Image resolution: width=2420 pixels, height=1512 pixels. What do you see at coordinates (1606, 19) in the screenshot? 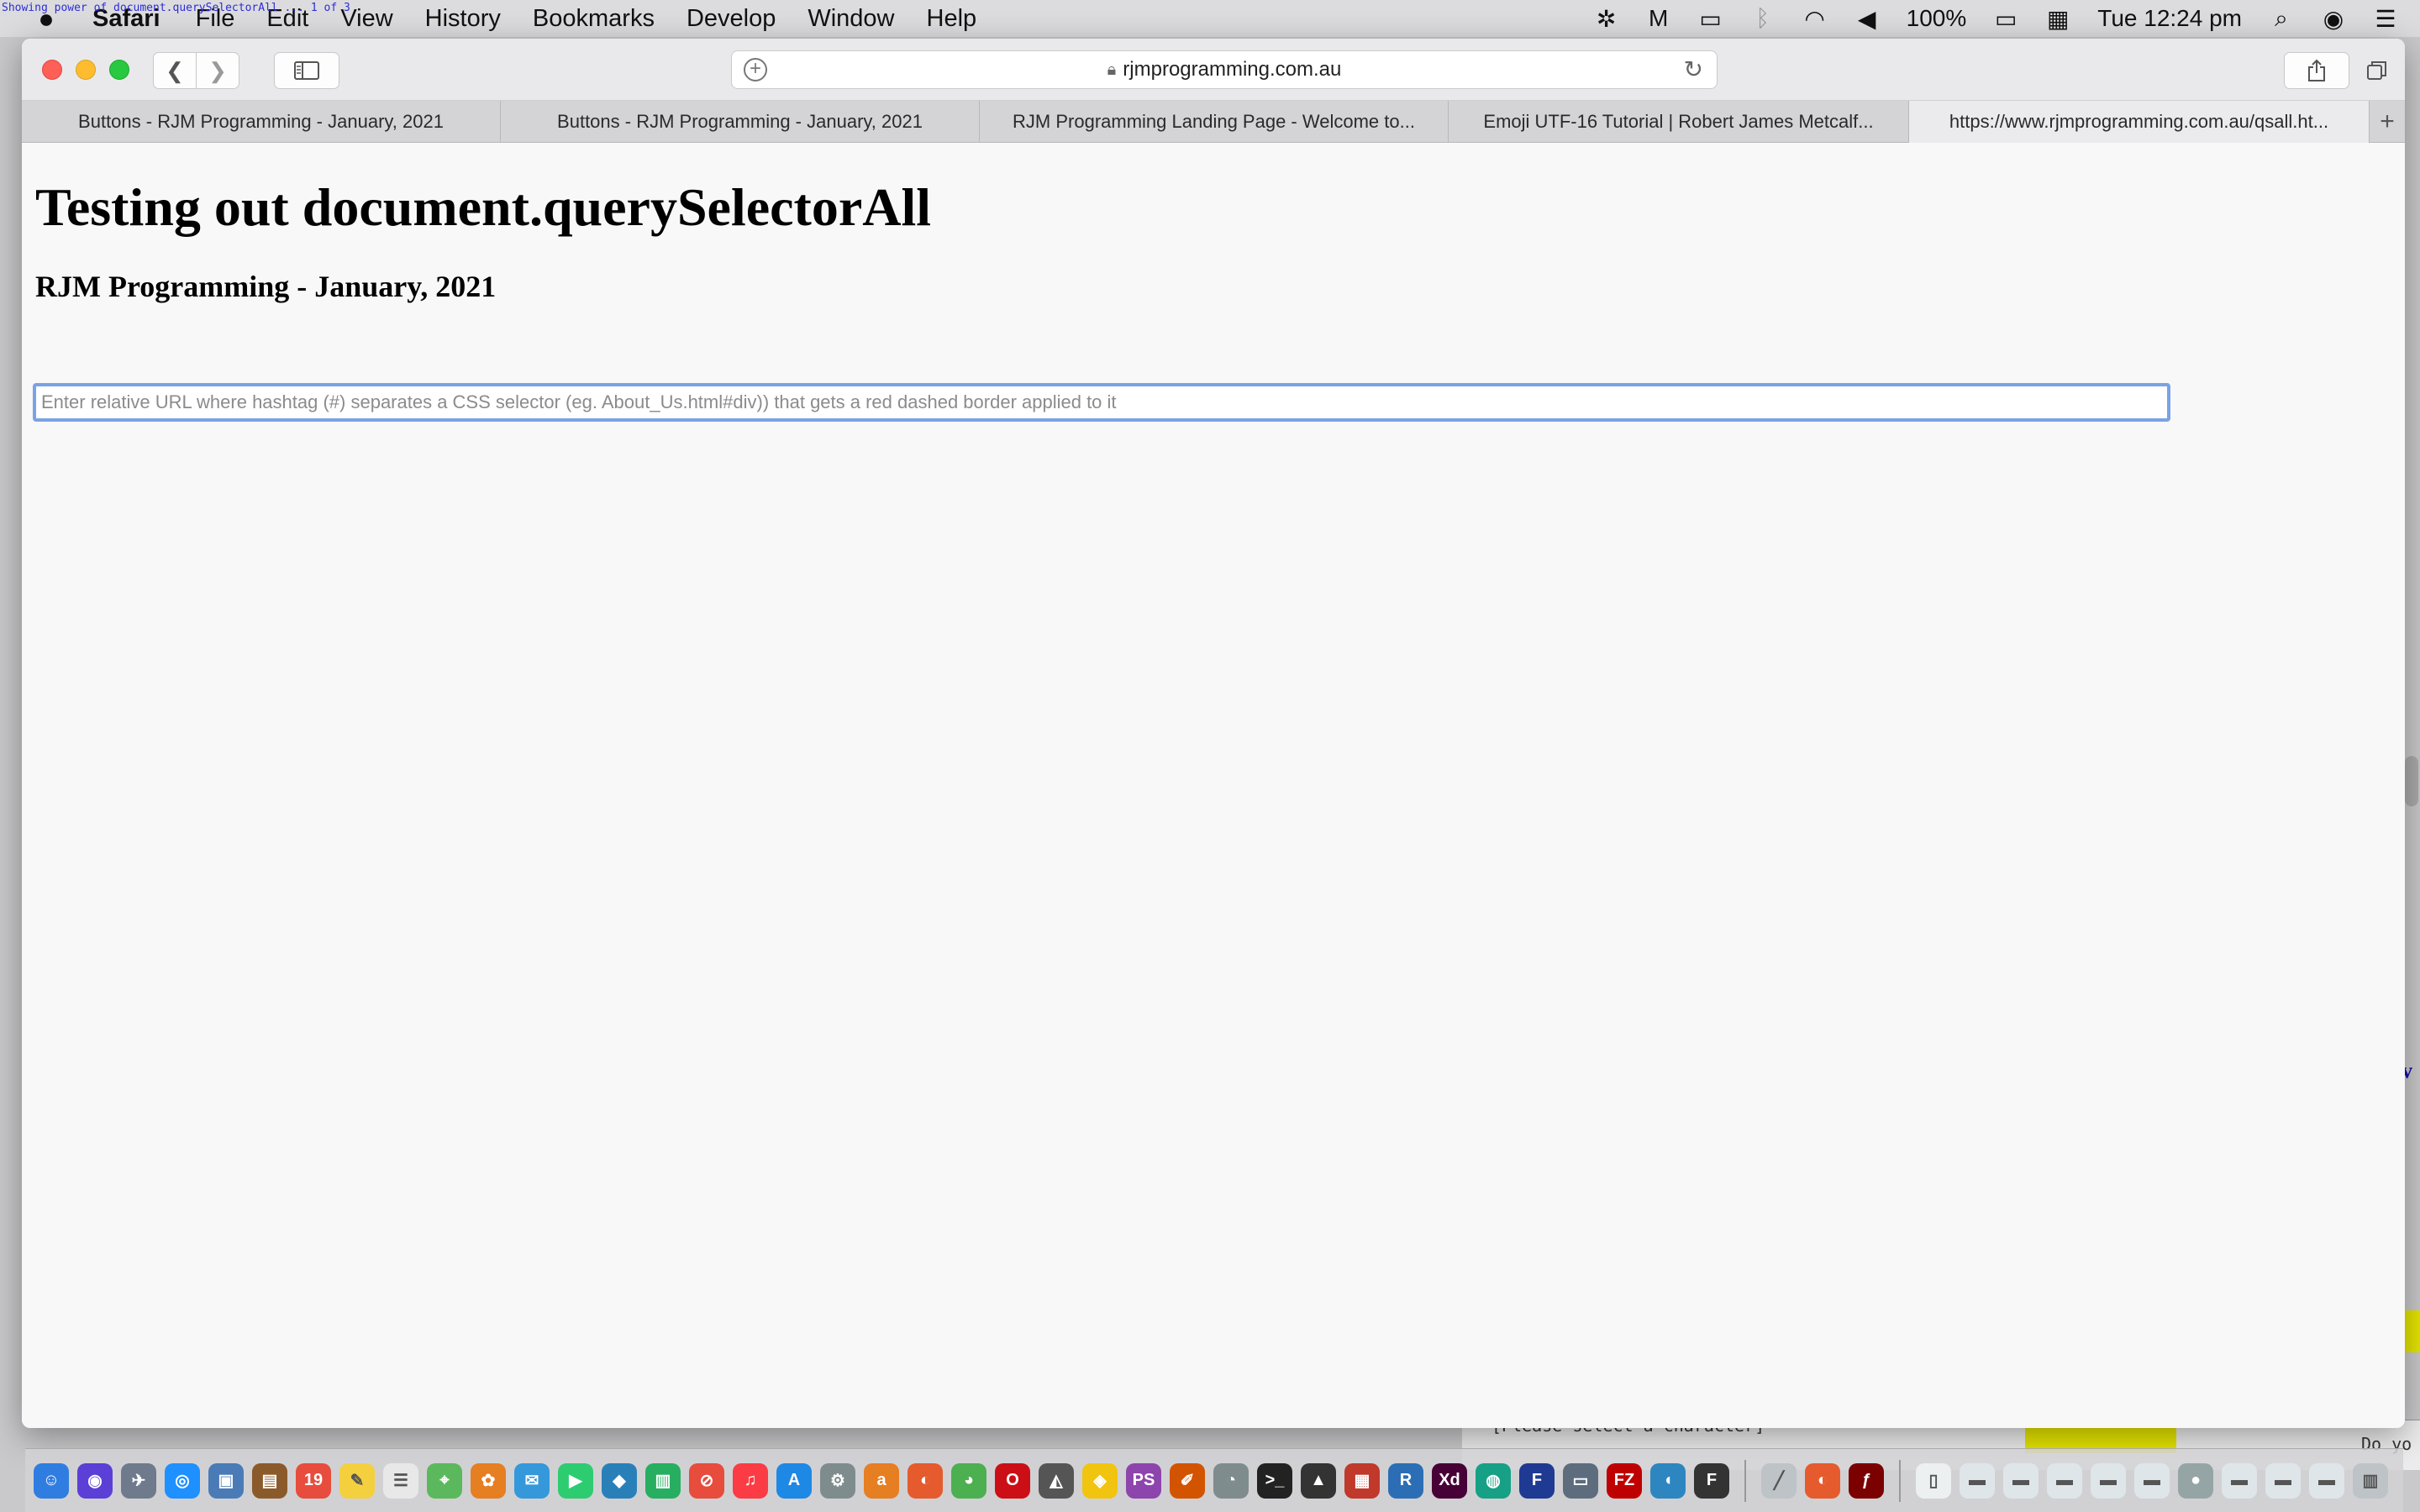
I see `app-status-icon: ✲` at bounding box center [1606, 19].